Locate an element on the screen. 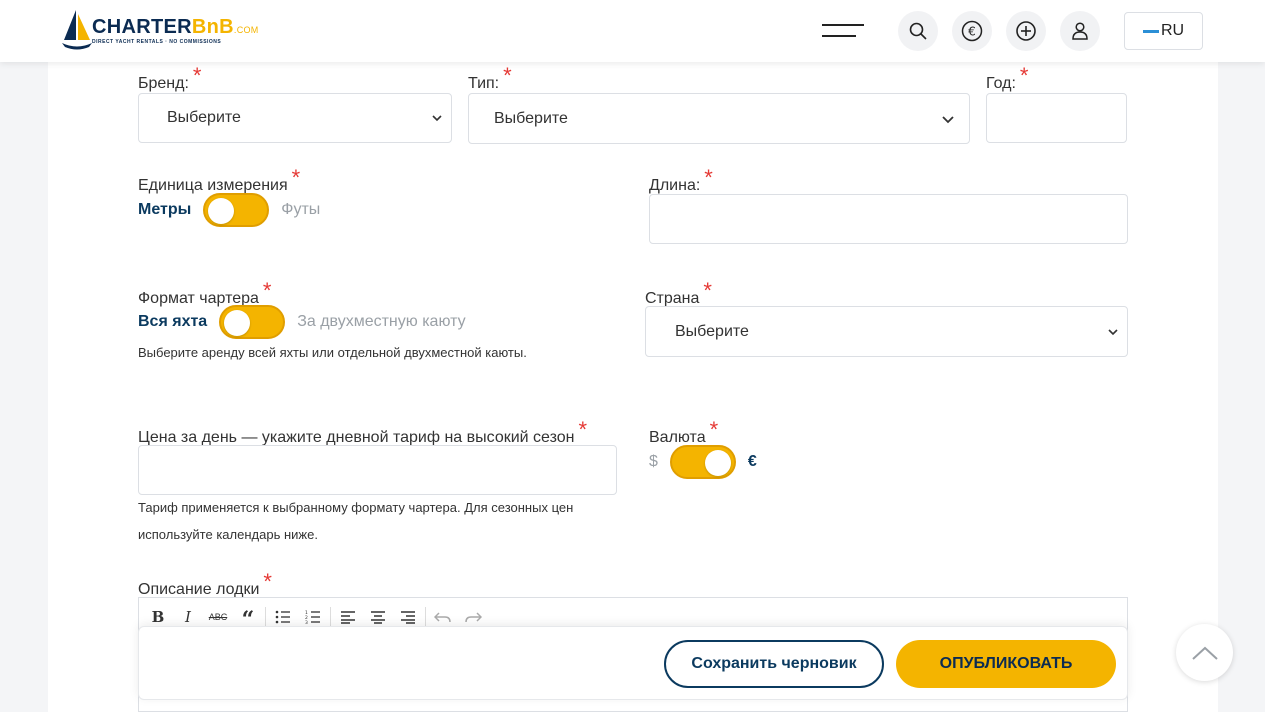 This screenshot has width=1265, height=712. year-input is located at coordinates (1056, 118).